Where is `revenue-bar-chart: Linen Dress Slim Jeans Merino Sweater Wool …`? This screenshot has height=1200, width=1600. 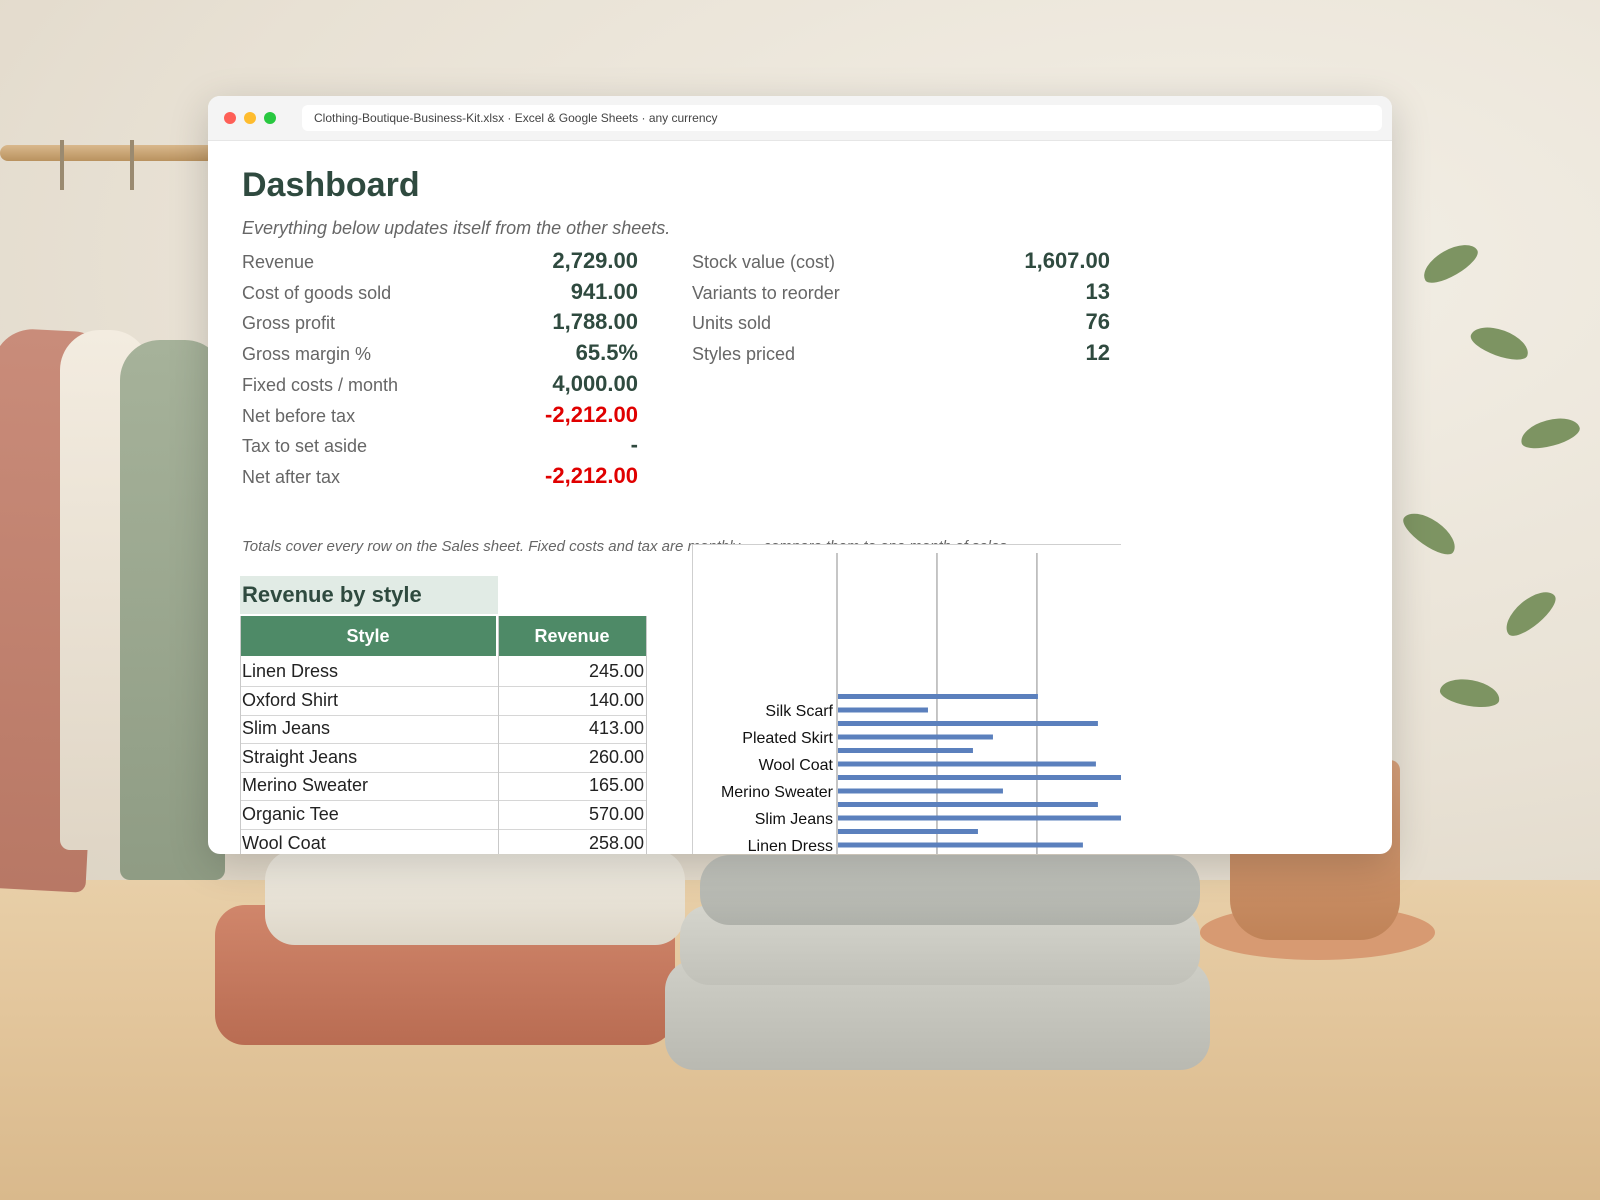
revenue-bar-chart: Linen Dress Slim Jeans Merino Sweater Wool … is located at coordinates (921, 703).